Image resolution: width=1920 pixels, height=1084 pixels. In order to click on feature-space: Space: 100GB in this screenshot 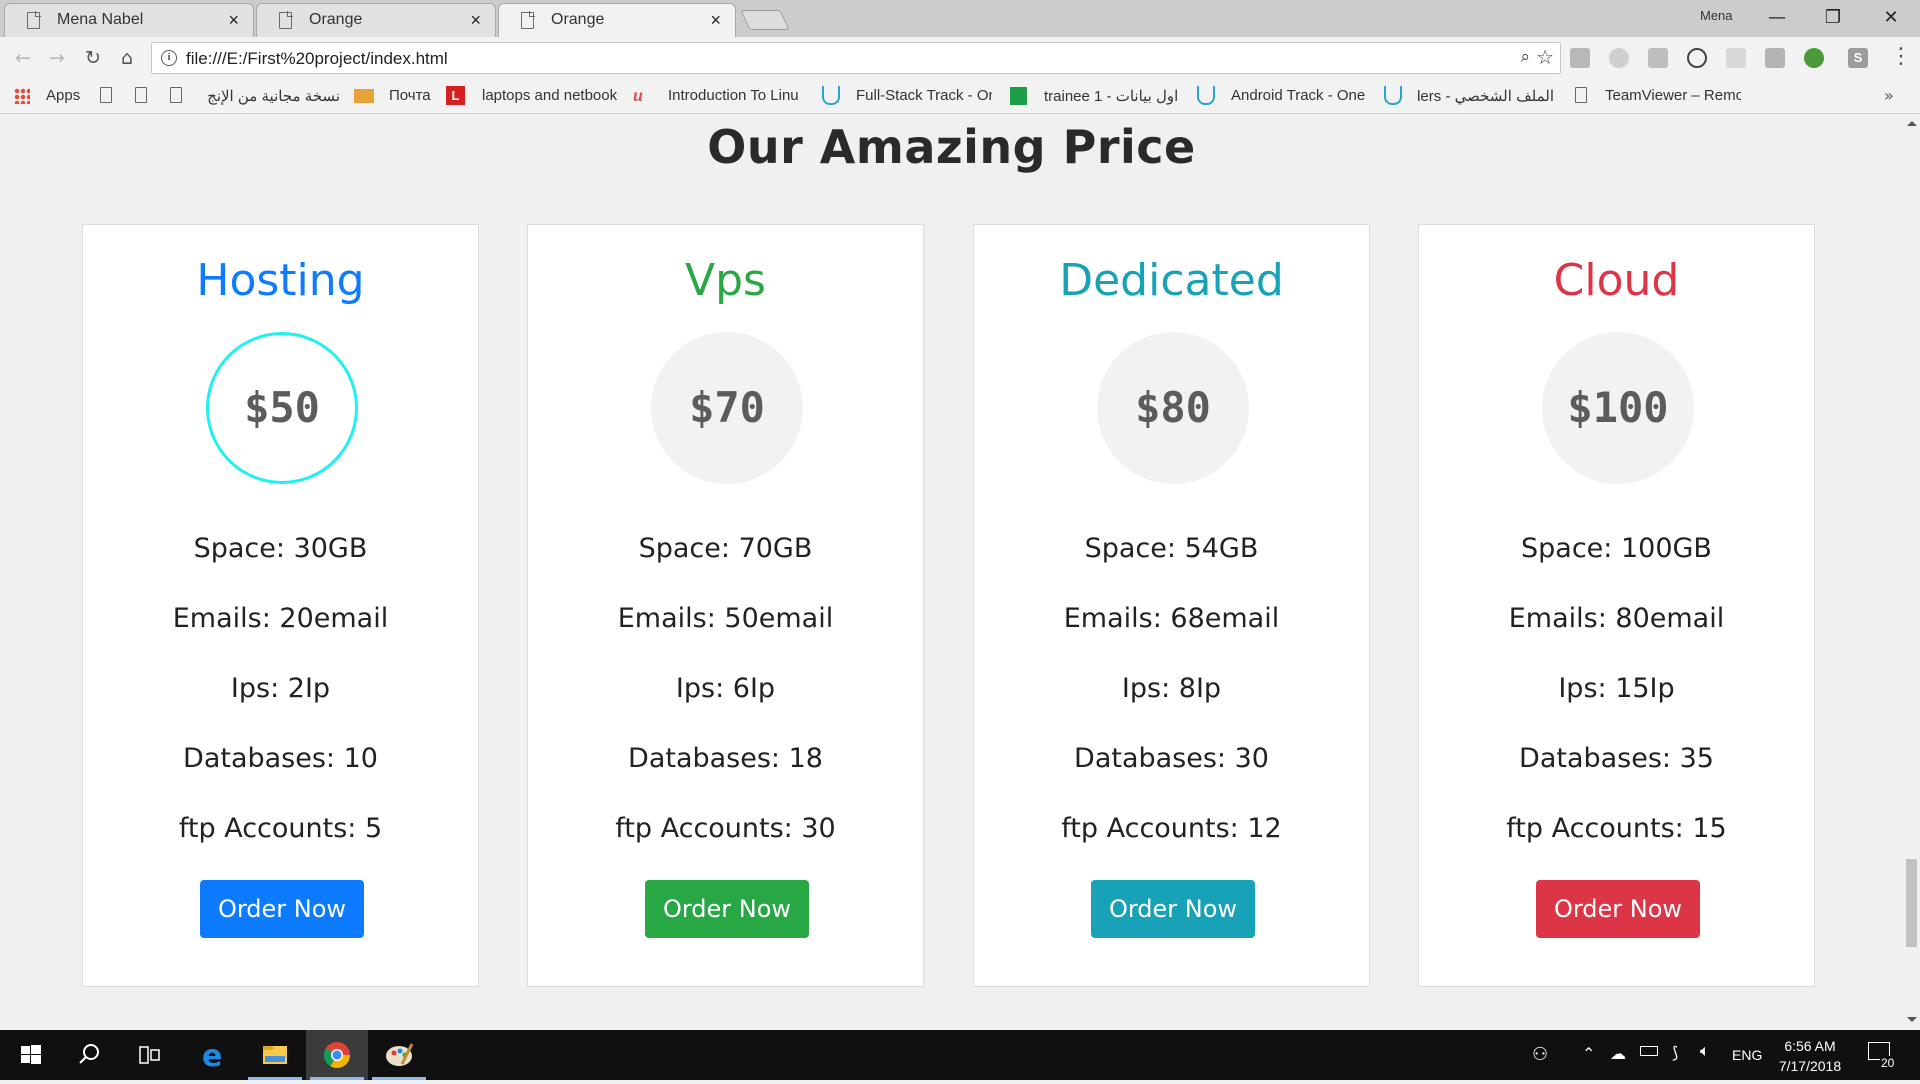, I will do `click(1616, 548)`.